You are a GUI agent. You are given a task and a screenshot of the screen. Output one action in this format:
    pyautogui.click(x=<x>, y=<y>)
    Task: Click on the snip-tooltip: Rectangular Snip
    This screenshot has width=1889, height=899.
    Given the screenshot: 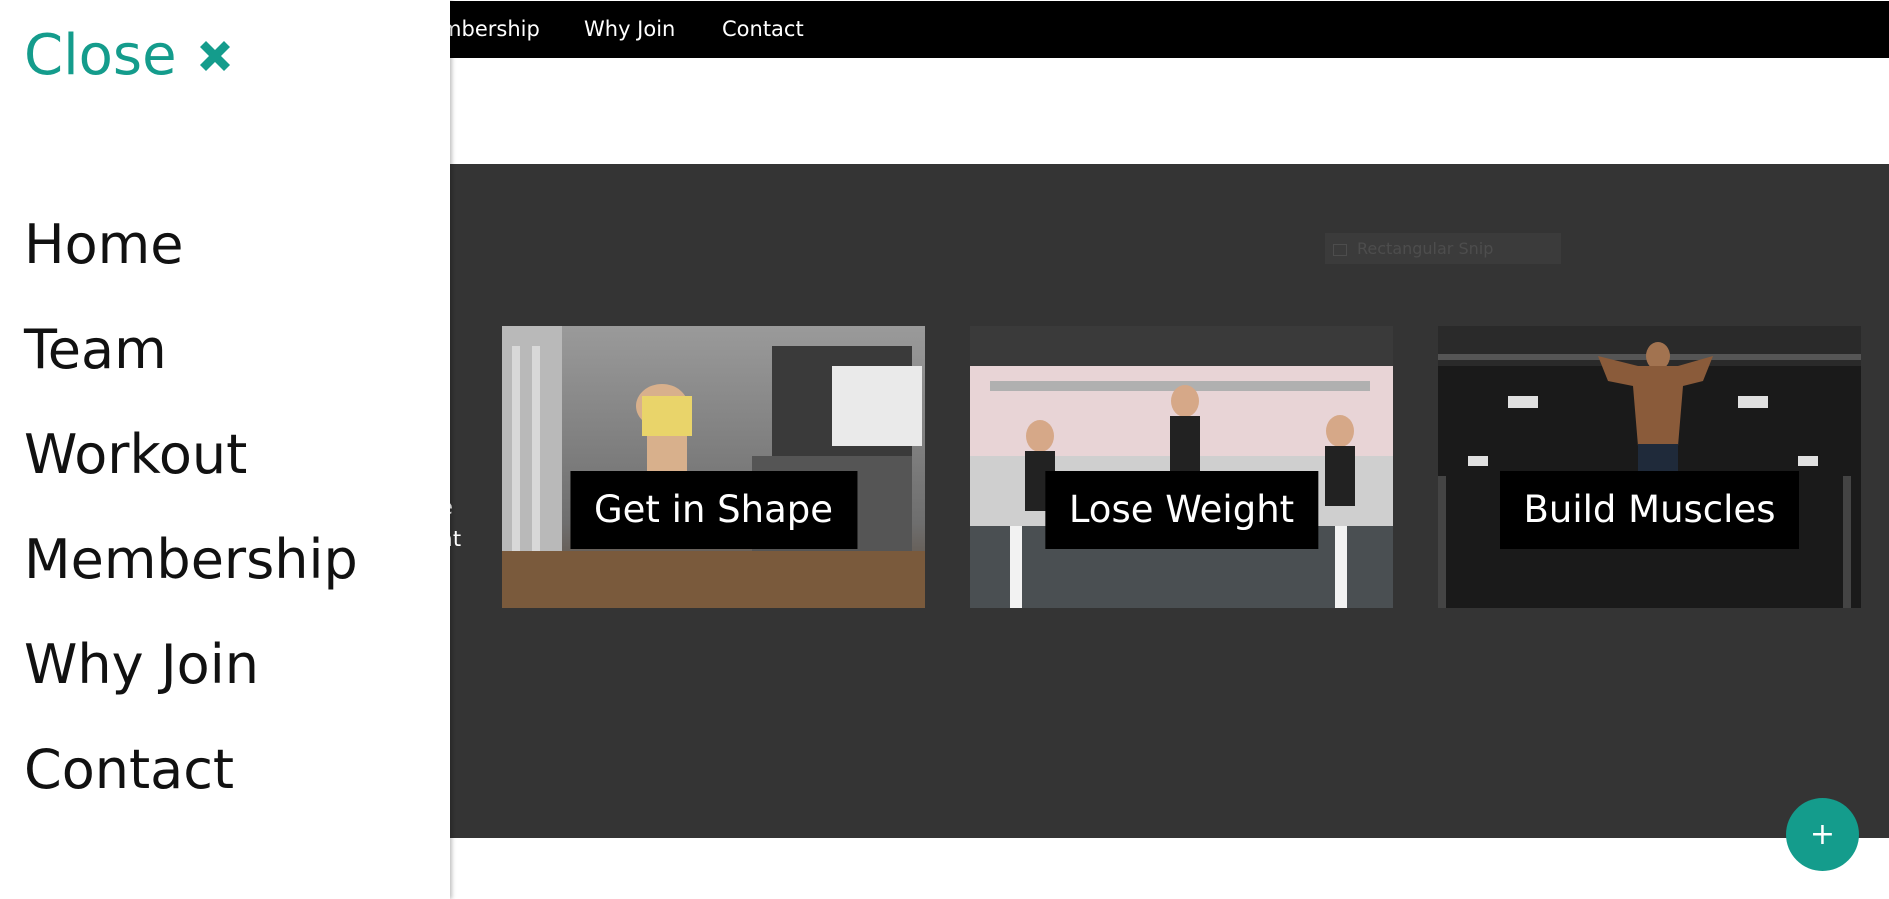 What is the action you would take?
    pyautogui.click(x=1443, y=248)
    